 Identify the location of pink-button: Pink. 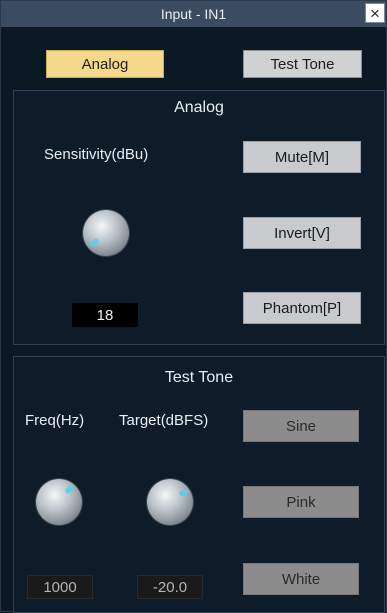
(301, 502).